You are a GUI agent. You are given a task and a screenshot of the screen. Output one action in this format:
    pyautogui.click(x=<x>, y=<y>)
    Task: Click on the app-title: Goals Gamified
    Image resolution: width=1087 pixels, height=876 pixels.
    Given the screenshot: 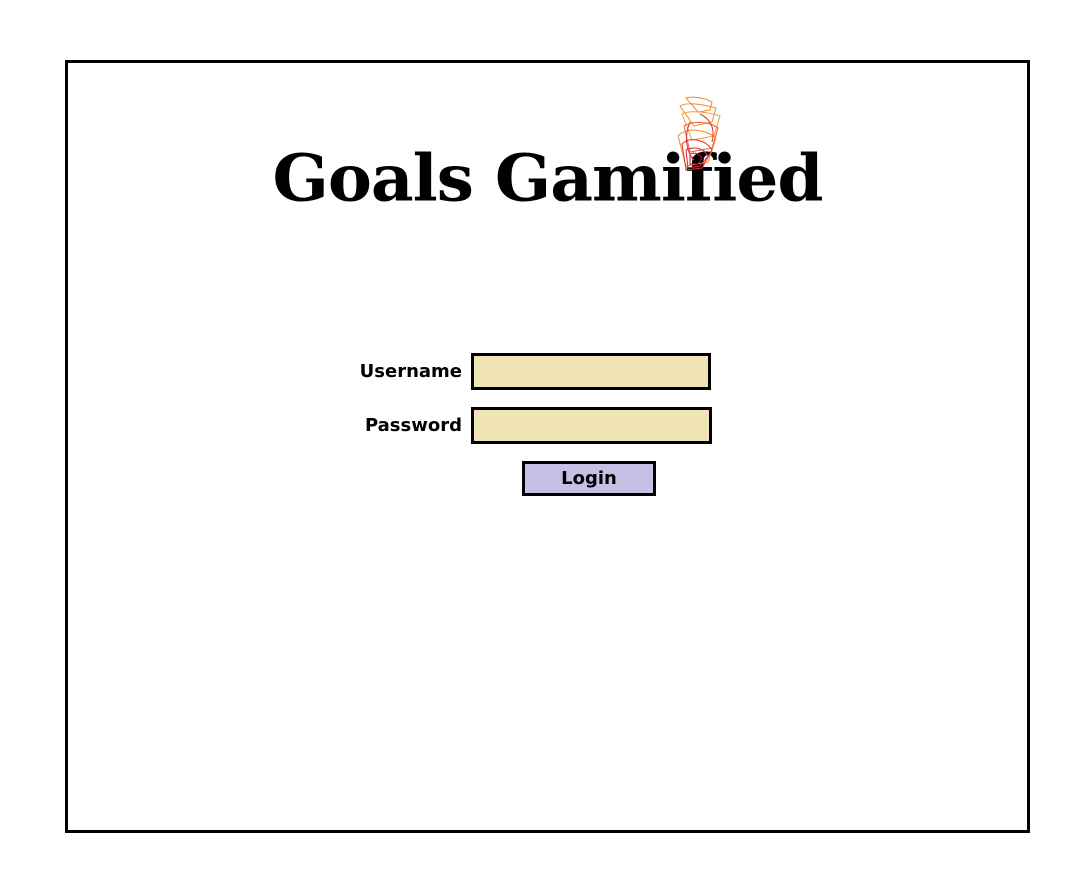 What is the action you would take?
    pyautogui.click(x=548, y=178)
    